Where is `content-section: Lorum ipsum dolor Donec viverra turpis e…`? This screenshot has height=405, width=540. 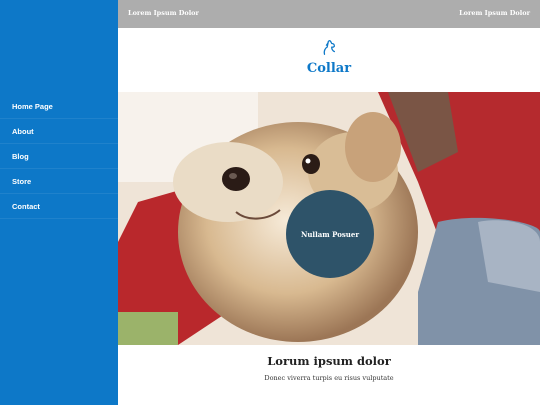 content-section: Lorum ipsum dolor Donec viverra turpis e… is located at coordinates (329, 375).